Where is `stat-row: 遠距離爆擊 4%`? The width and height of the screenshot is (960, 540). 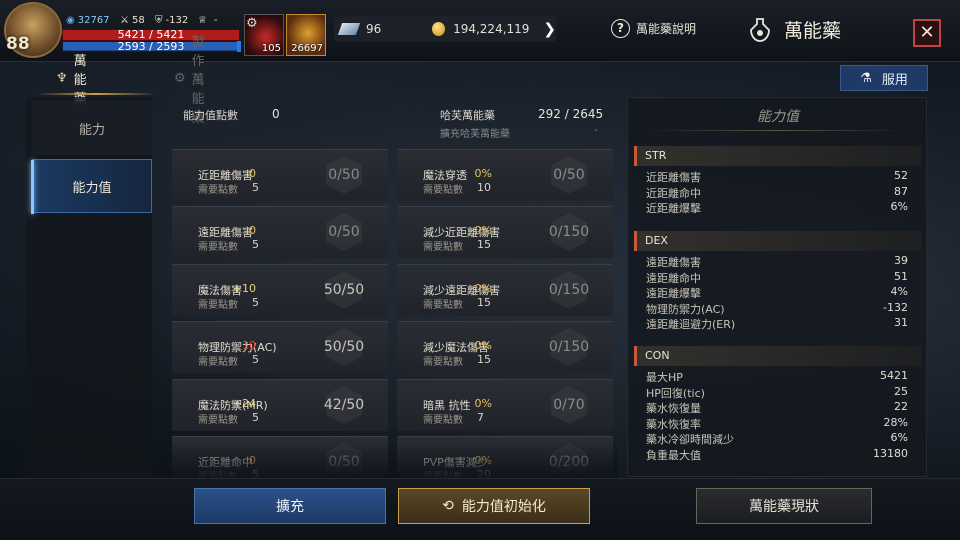
stat-row: 遠距離爆擊 4% is located at coordinates (778, 293).